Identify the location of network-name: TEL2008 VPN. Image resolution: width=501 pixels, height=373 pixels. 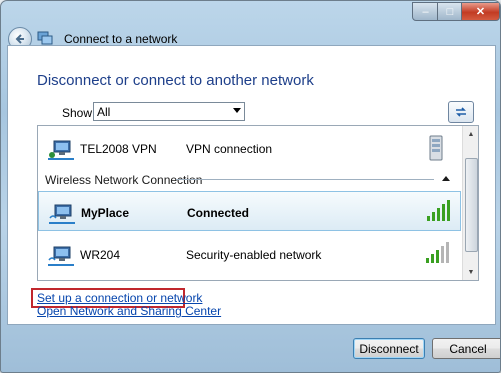
(118, 149).